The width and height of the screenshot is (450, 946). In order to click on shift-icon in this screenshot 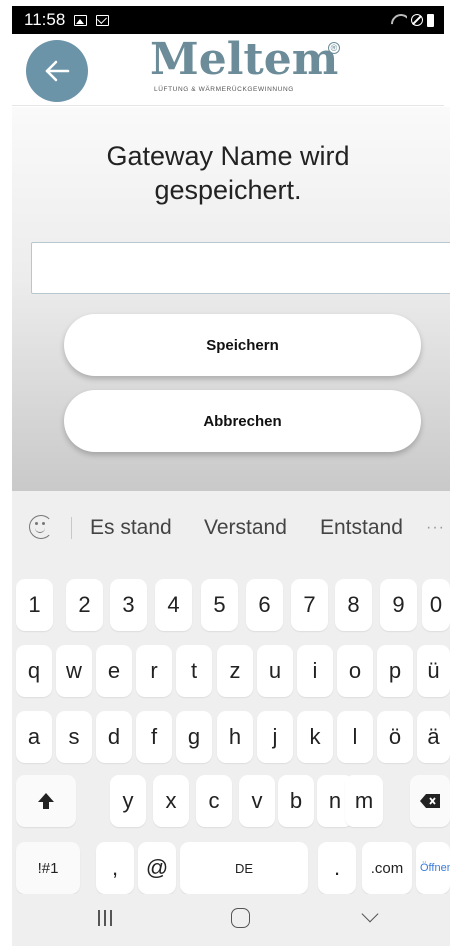, I will do `click(46, 801)`.